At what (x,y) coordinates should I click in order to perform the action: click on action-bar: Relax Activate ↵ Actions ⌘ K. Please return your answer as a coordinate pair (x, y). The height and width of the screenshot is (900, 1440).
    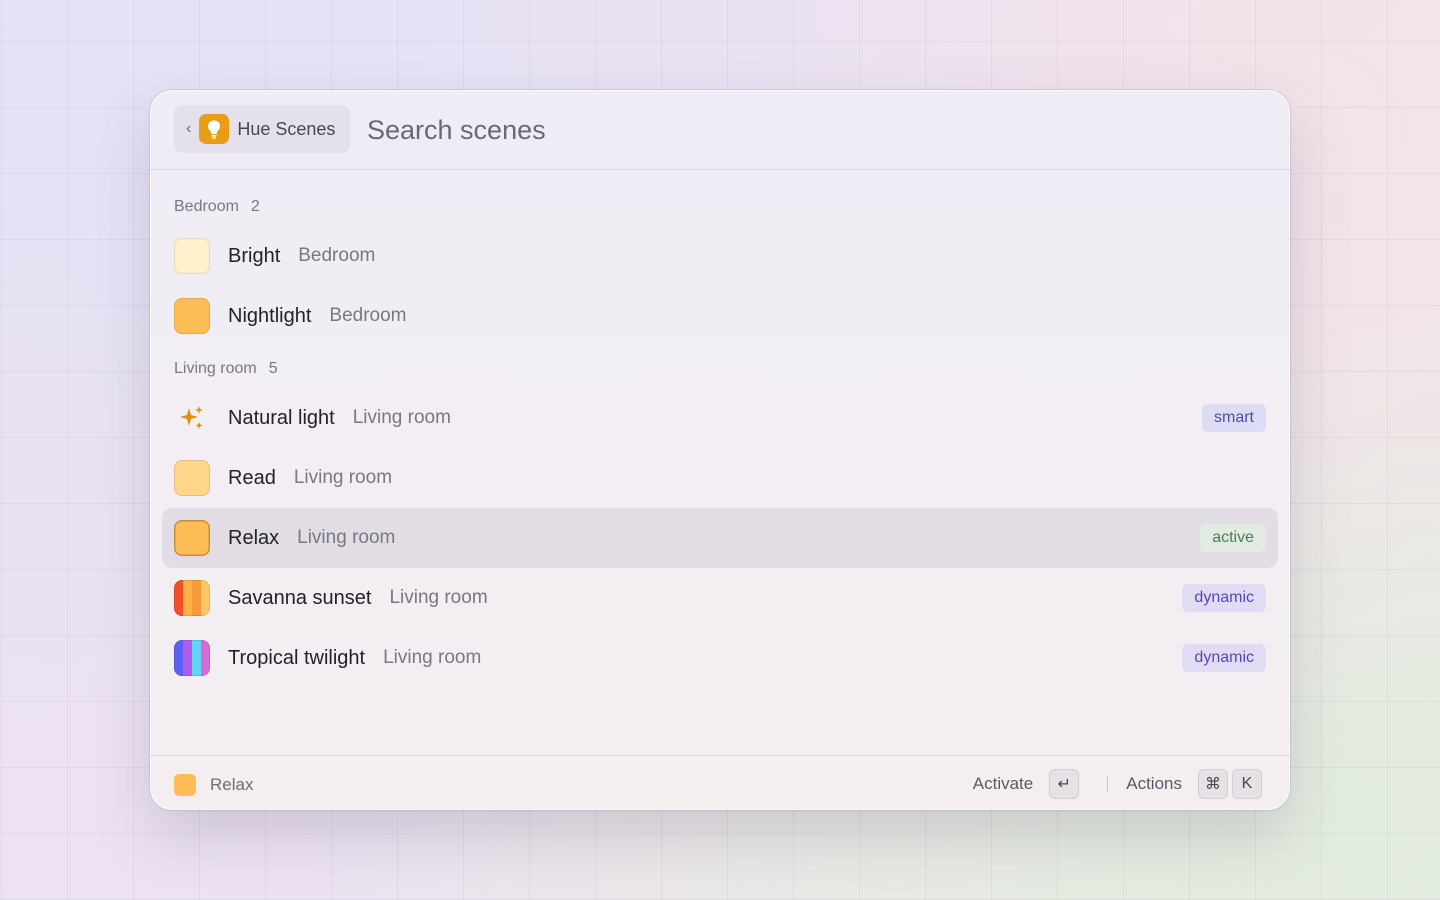
    Looking at the image, I should click on (720, 782).